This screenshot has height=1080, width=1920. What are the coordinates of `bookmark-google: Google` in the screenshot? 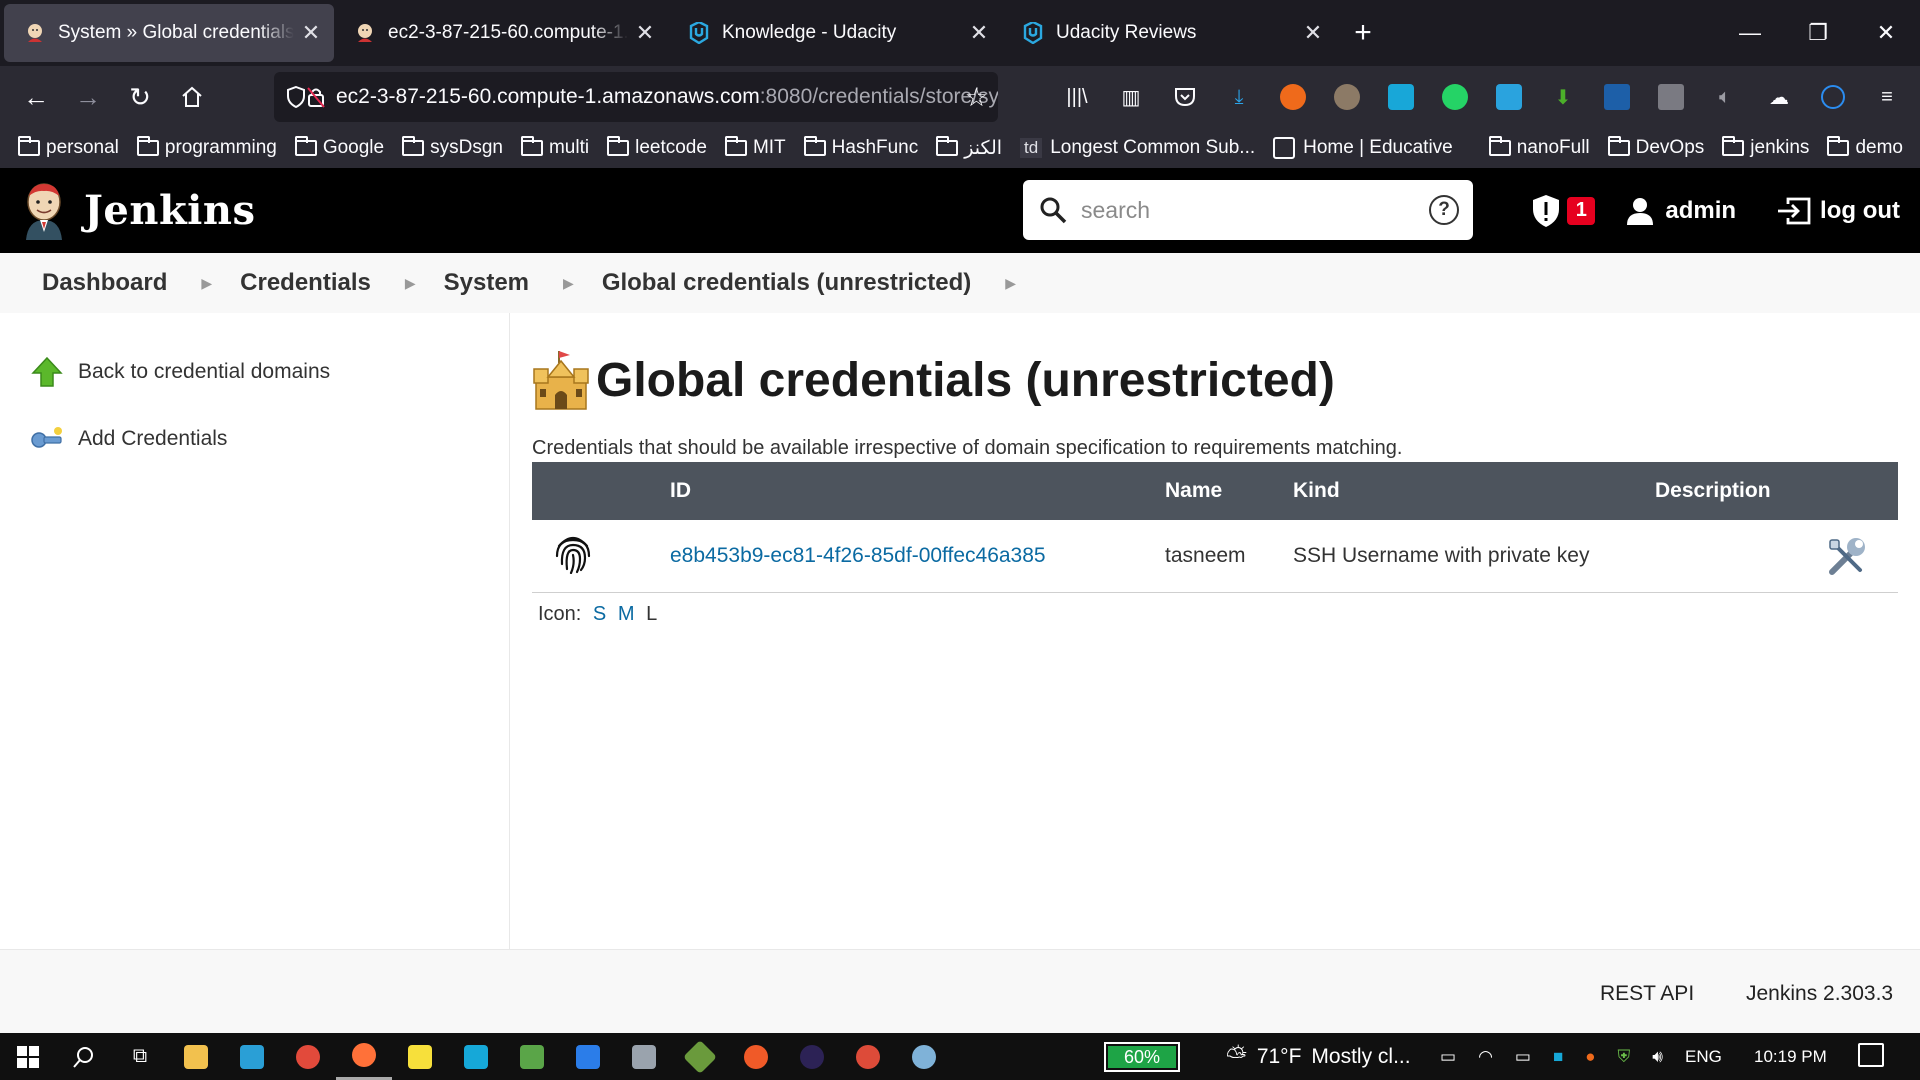 It's located at (339, 147).